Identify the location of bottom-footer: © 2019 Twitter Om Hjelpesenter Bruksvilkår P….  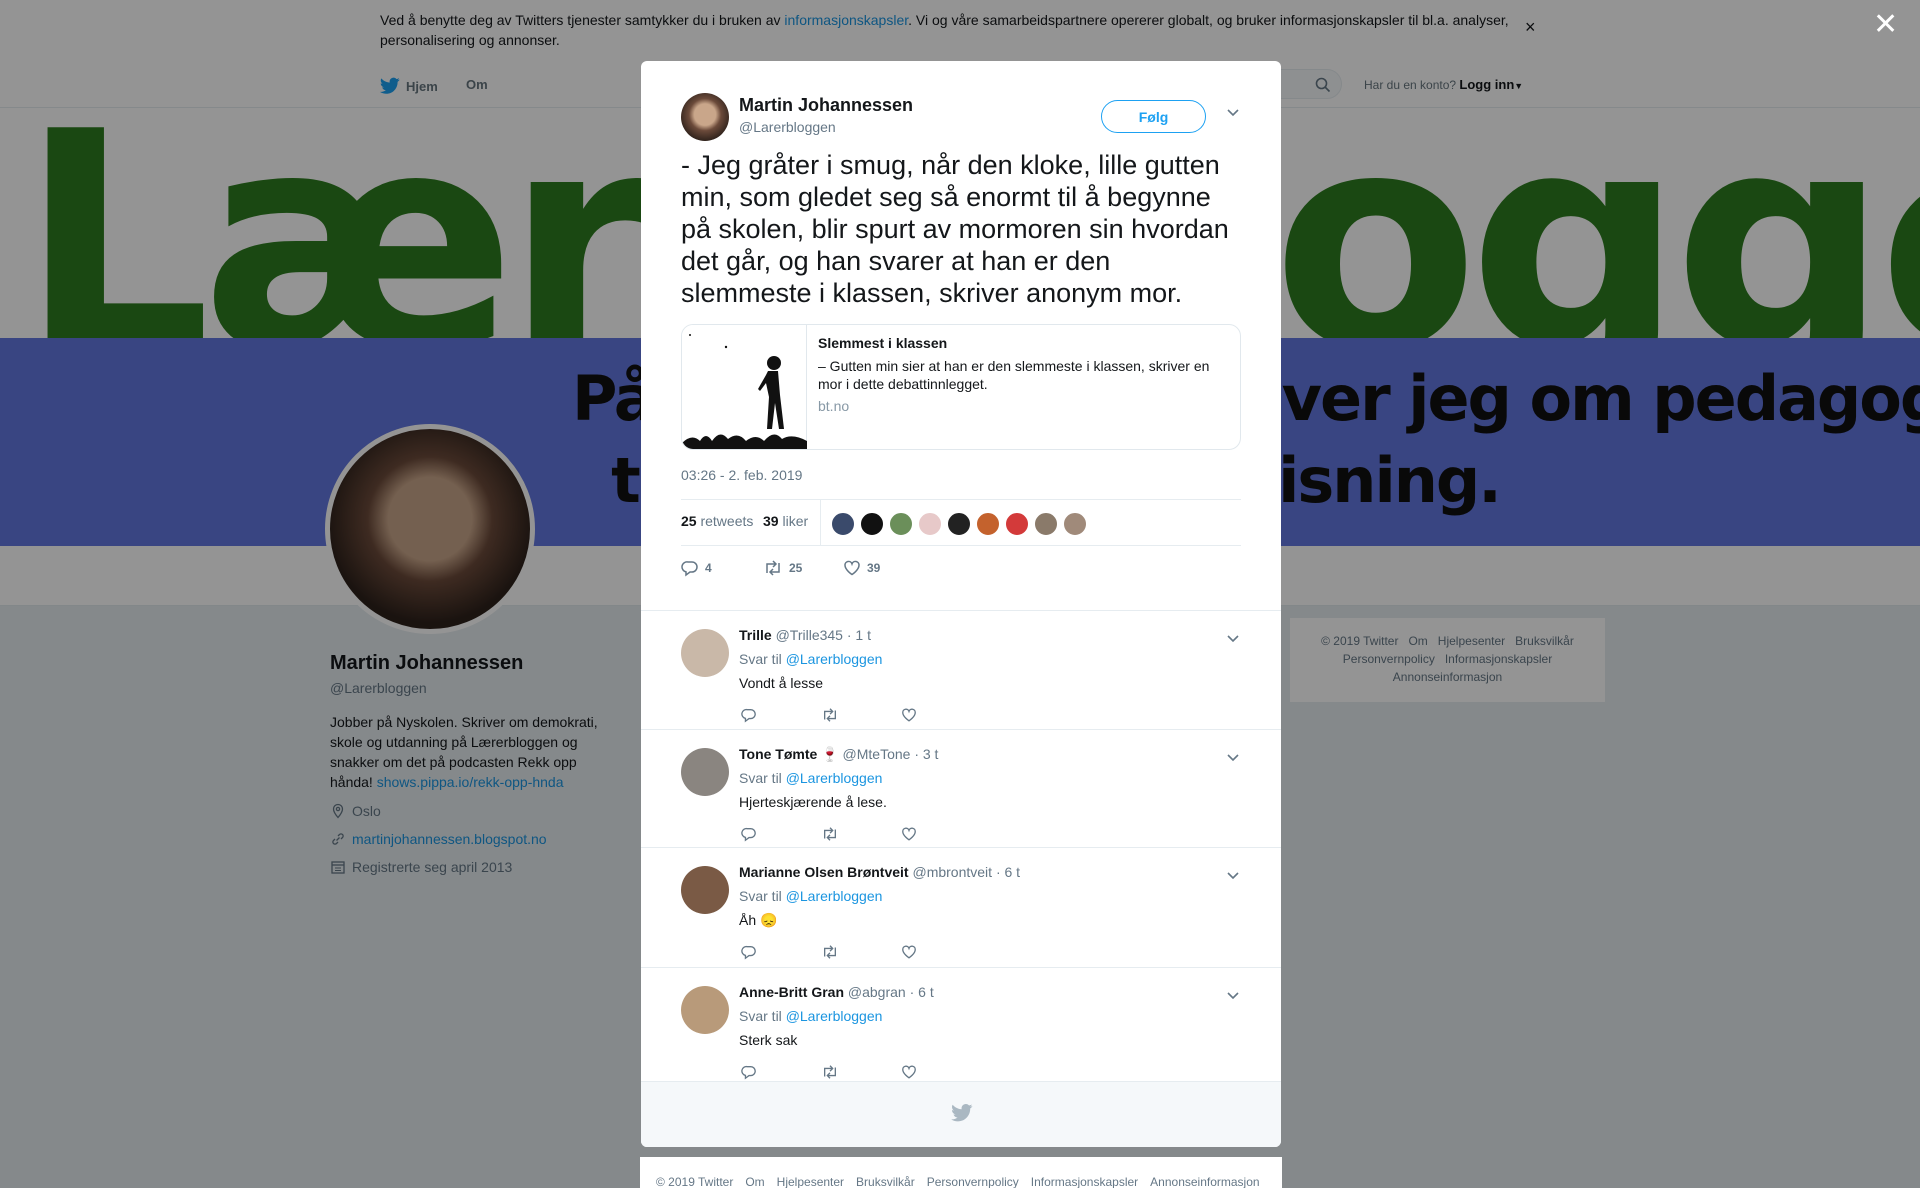
(961, 1172).